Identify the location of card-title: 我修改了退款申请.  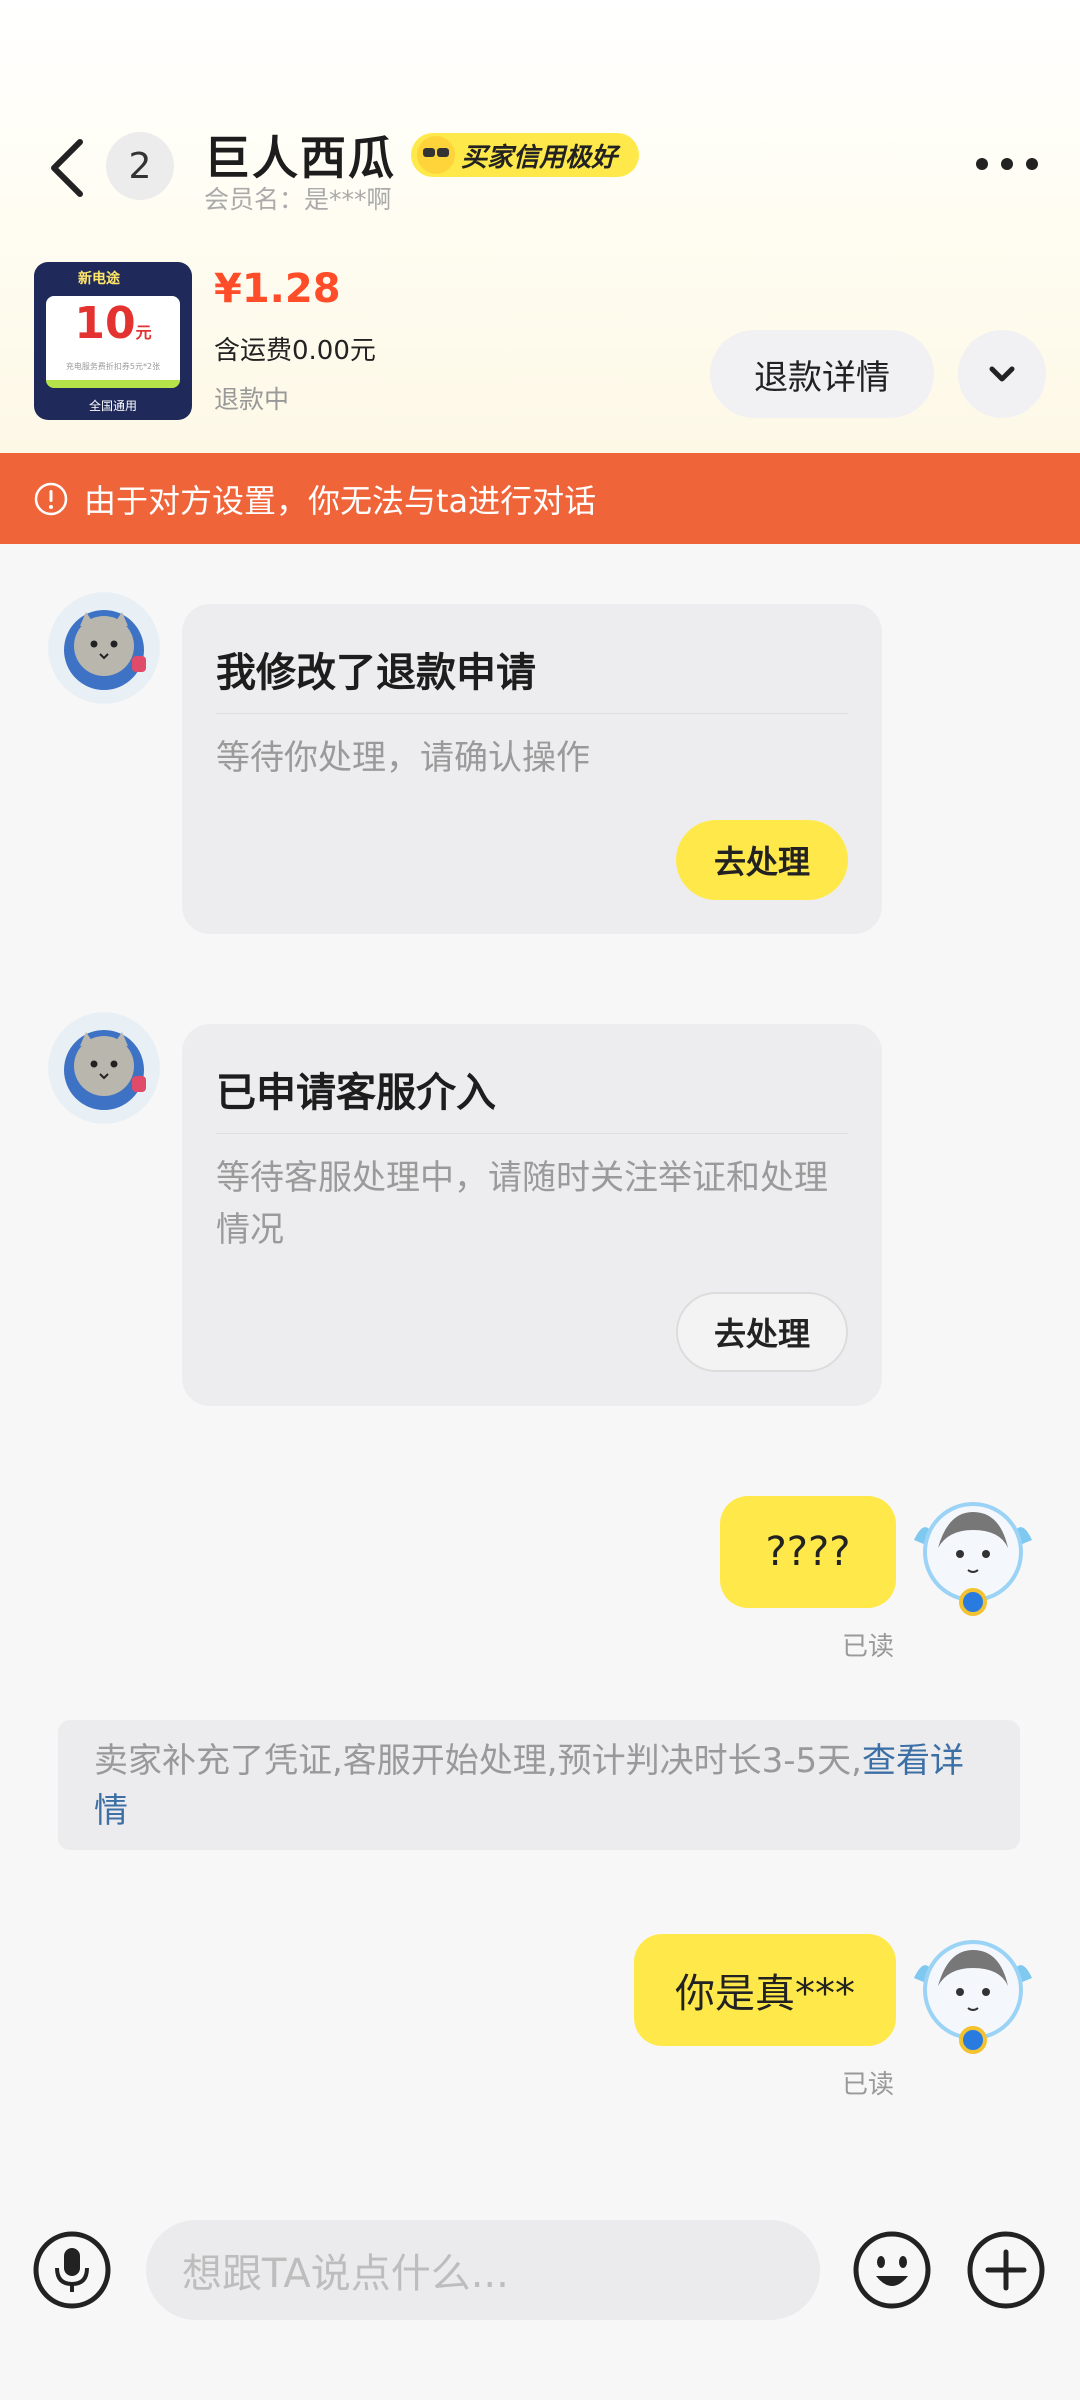
(532, 659).